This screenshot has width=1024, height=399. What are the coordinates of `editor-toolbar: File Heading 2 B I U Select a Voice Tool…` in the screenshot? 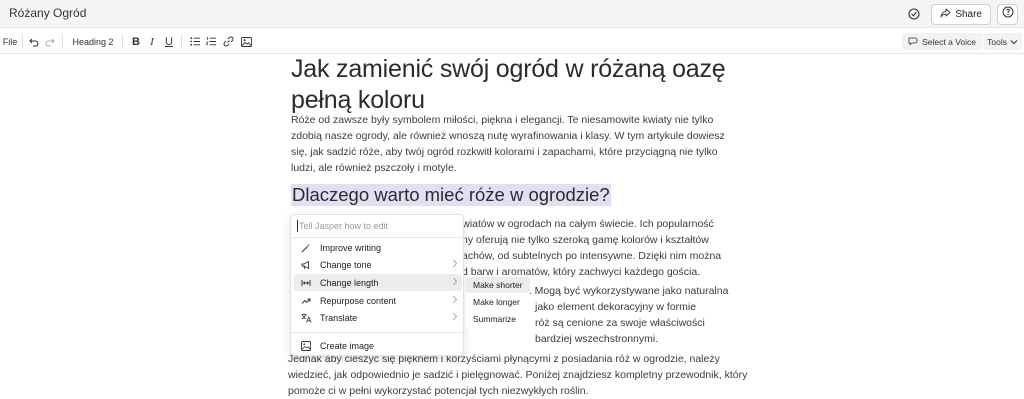 It's located at (512, 41).